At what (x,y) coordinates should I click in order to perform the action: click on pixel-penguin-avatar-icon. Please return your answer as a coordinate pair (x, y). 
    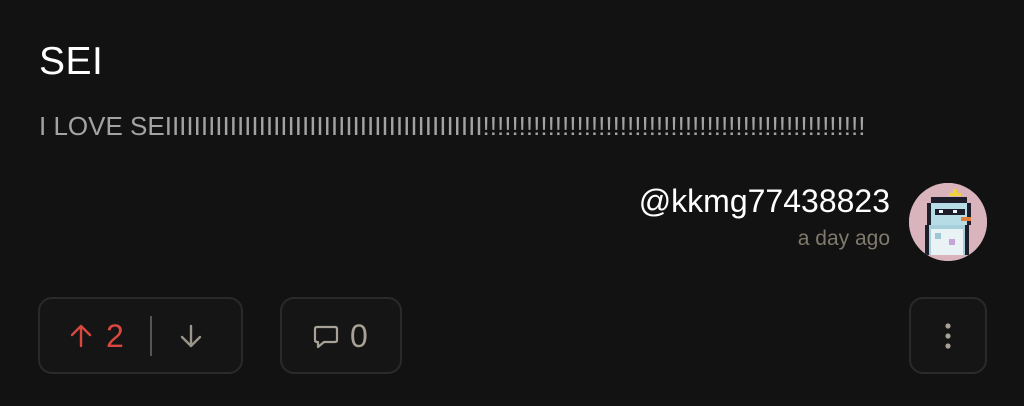
    Looking at the image, I should click on (948, 222).